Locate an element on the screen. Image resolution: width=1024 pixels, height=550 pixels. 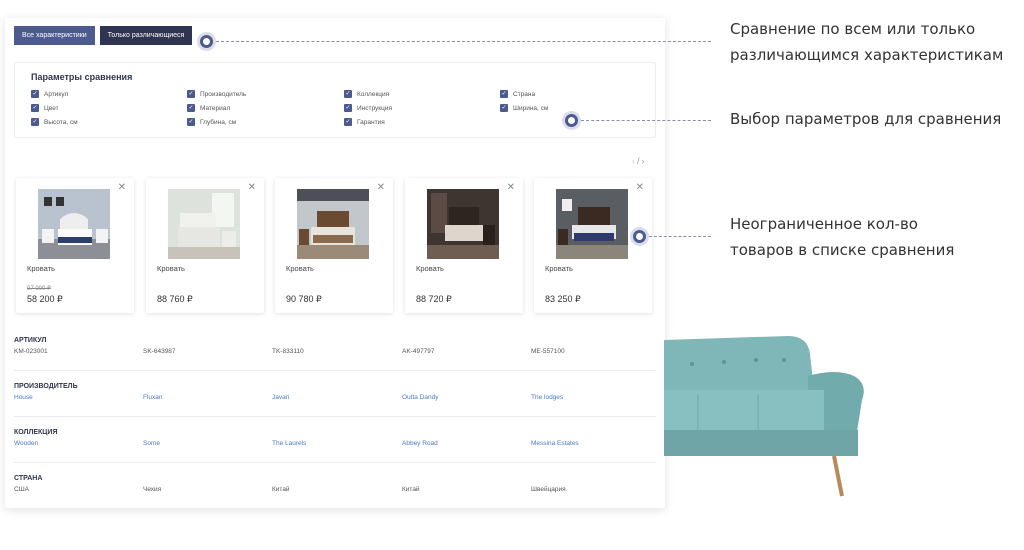
spec-link: Abbey Road is located at coordinates (420, 443).